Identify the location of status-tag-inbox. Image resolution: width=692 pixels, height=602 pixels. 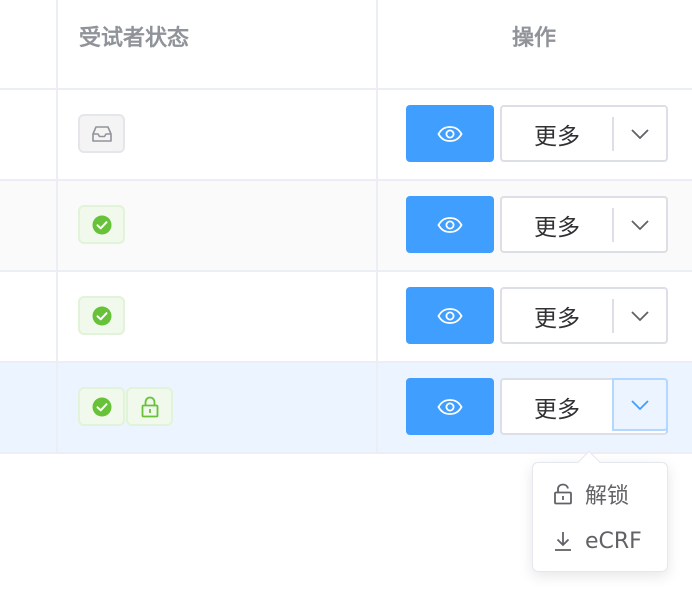
(101, 133).